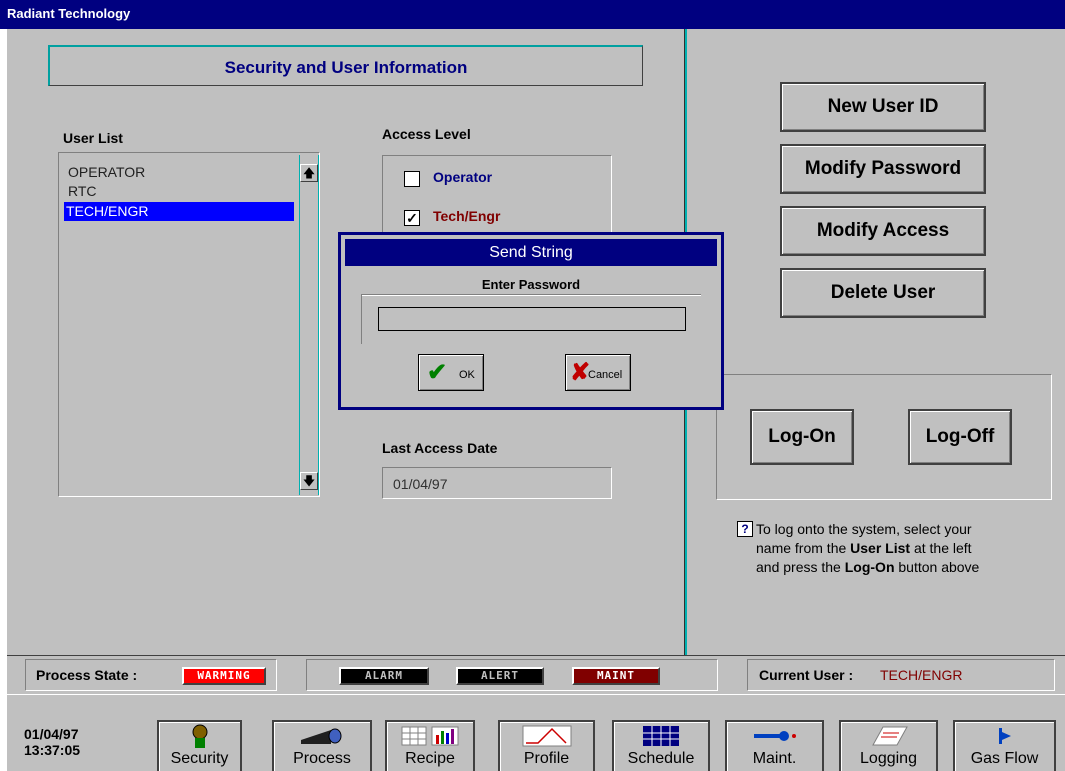  I want to click on user-list-scrollbar: 🡅 🡇, so click(309, 325).